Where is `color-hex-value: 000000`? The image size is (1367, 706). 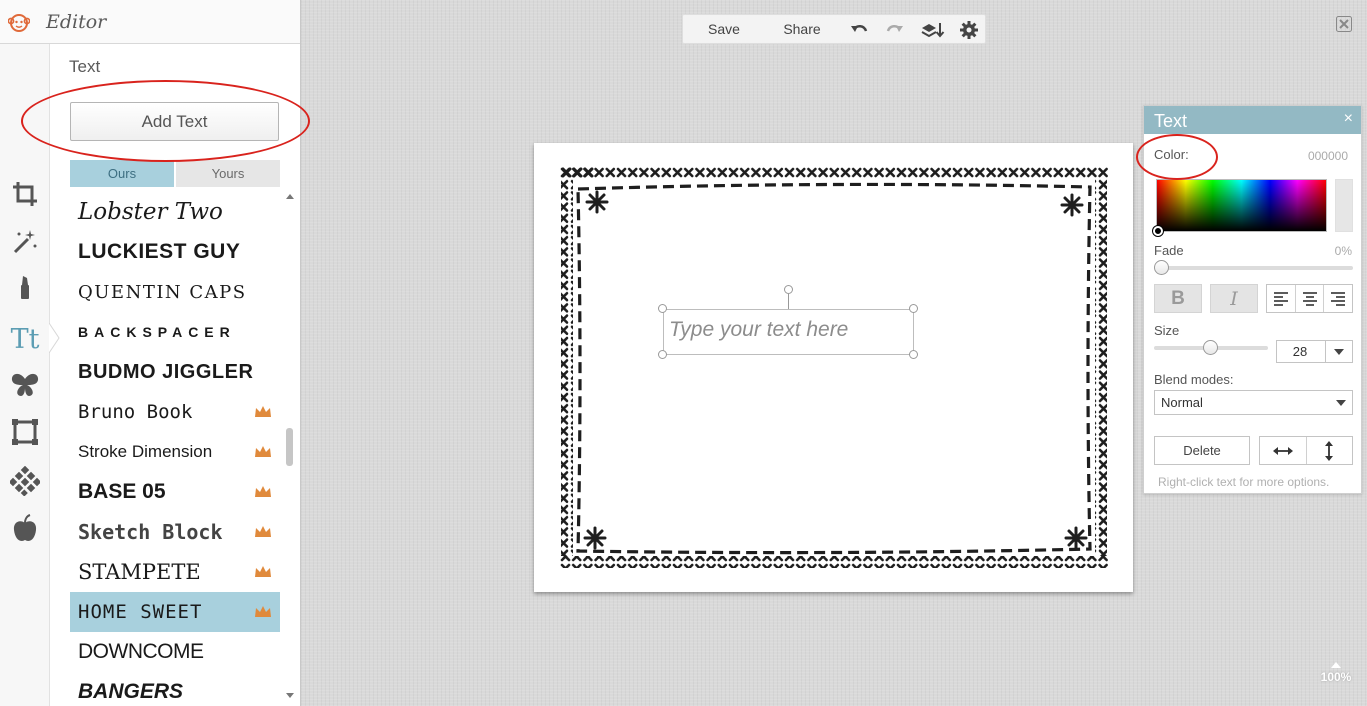 color-hex-value: 000000 is located at coordinates (1328, 156).